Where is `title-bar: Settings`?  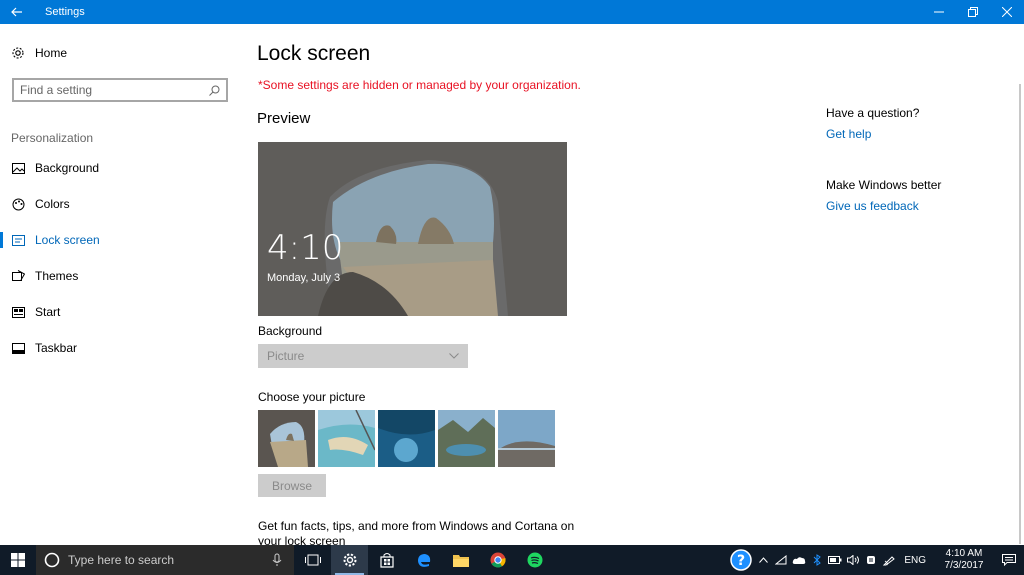 title-bar: Settings is located at coordinates (512, 12).